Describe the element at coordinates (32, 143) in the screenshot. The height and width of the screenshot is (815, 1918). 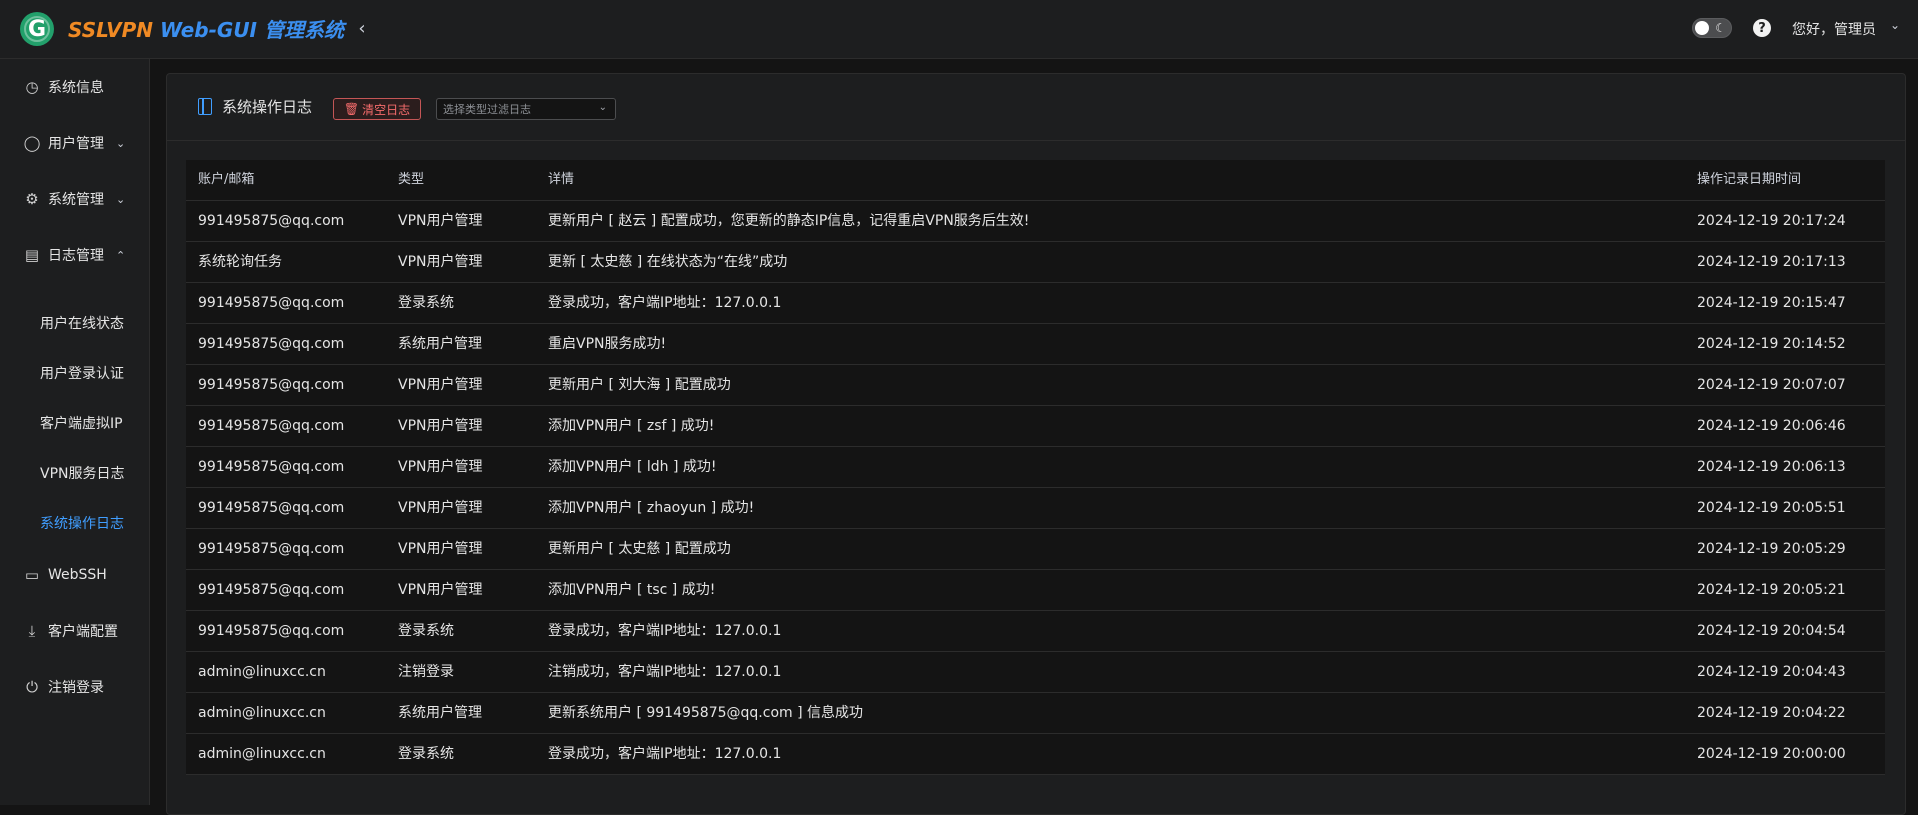
I see `user-icon: ◯` at that location.